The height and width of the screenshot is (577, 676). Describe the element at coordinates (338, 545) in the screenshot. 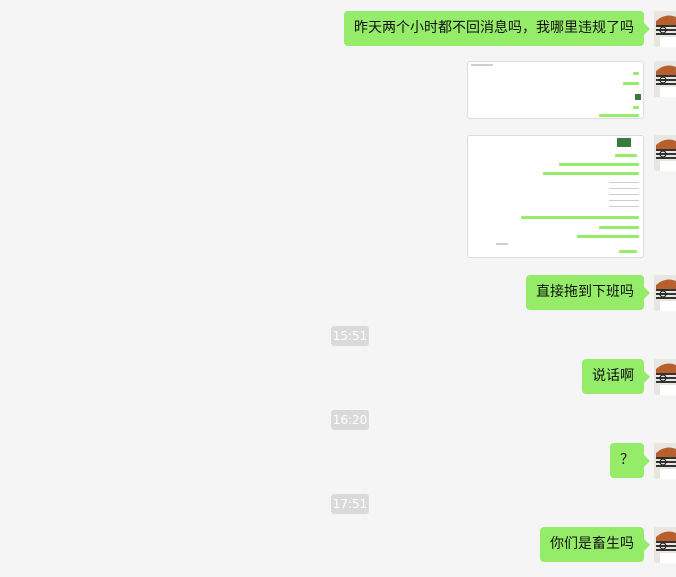

I see `message-row: 你们是畜生吗` at that location.